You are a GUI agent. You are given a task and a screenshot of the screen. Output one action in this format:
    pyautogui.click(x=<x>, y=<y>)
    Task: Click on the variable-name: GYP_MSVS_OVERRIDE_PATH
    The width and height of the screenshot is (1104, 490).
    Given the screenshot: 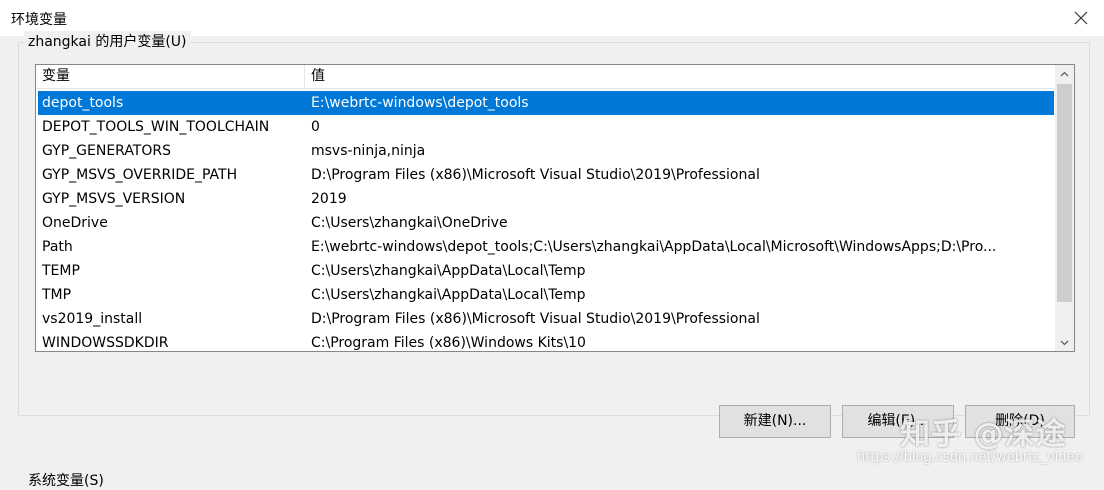 What is the action you would take?
    pyautogui.click(x=140, y=175)
    